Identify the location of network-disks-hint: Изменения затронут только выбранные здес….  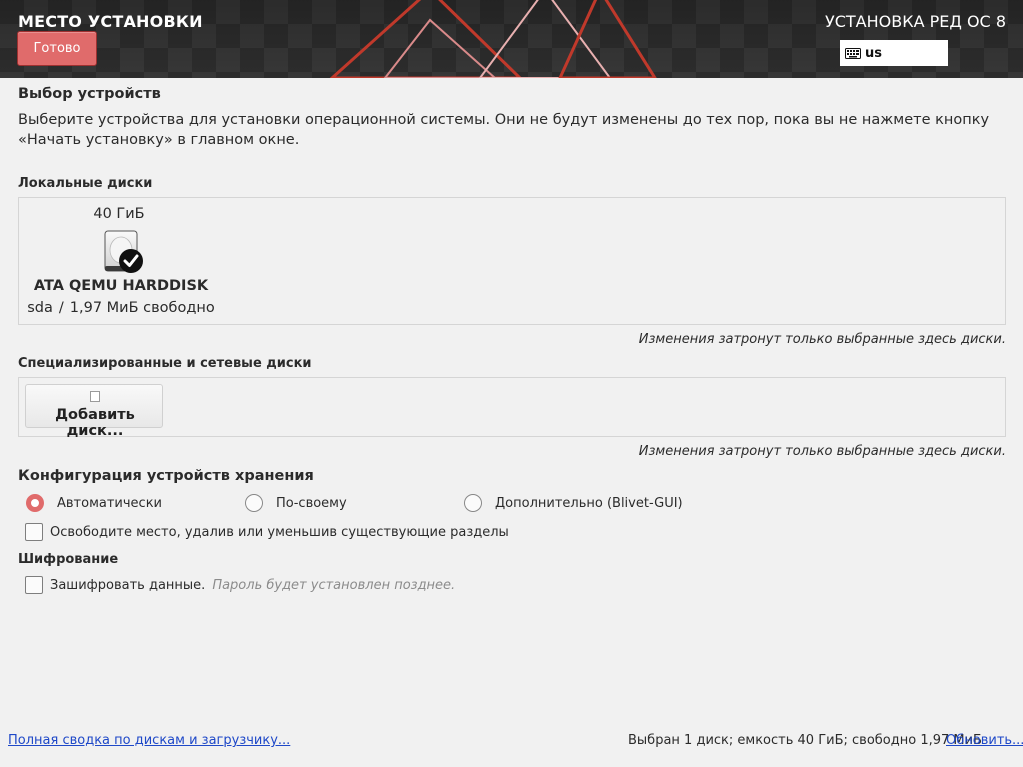
(822, 451).